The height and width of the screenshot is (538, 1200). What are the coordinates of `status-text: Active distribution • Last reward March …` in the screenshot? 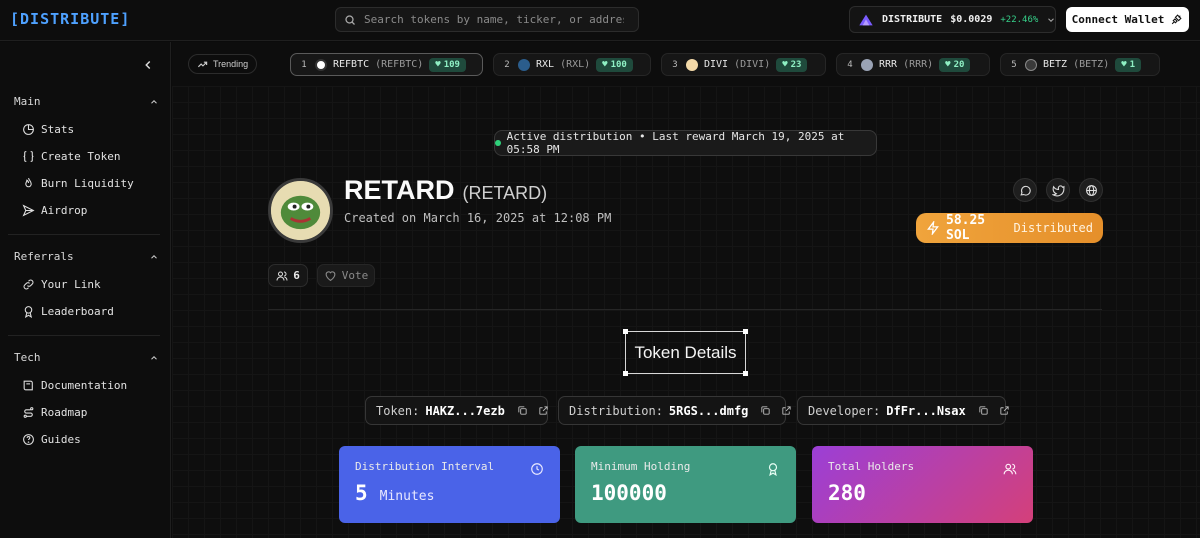 It's located at (675, 143).